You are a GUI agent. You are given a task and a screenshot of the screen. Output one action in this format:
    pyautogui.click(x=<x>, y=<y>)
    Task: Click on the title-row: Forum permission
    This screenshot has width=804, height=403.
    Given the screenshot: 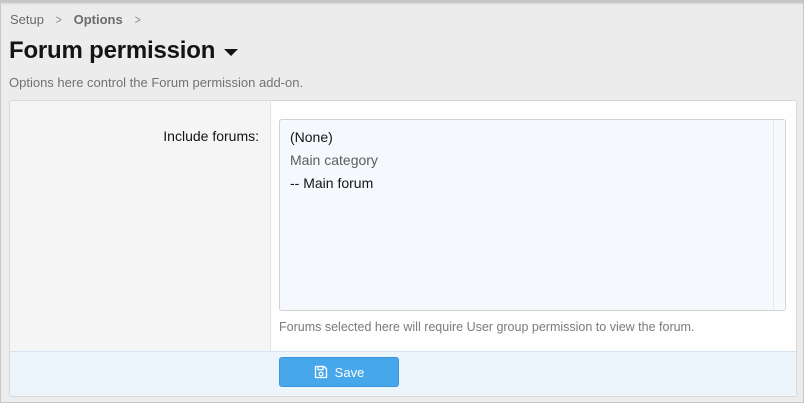 What is the action you would take?
    pyautogui.click(x=124, y=51)
    